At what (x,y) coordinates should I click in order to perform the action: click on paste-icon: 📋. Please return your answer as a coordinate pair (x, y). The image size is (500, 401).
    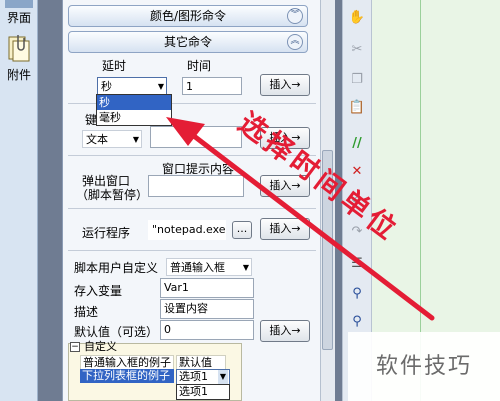
    Looking at the image, I should click on (357, 108).